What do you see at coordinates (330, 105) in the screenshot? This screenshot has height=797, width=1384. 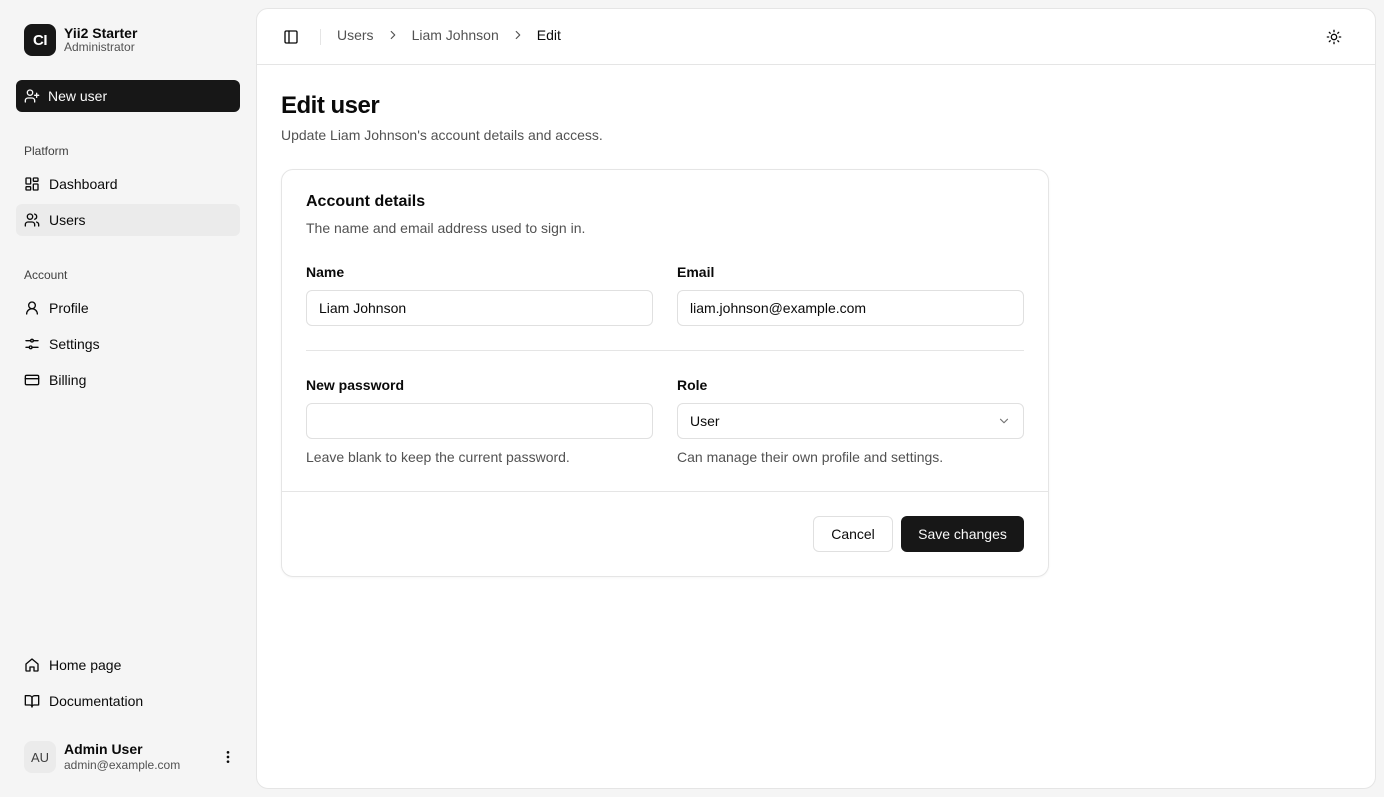 I see `page-title: Edit user` at bounding box center [330, 105].